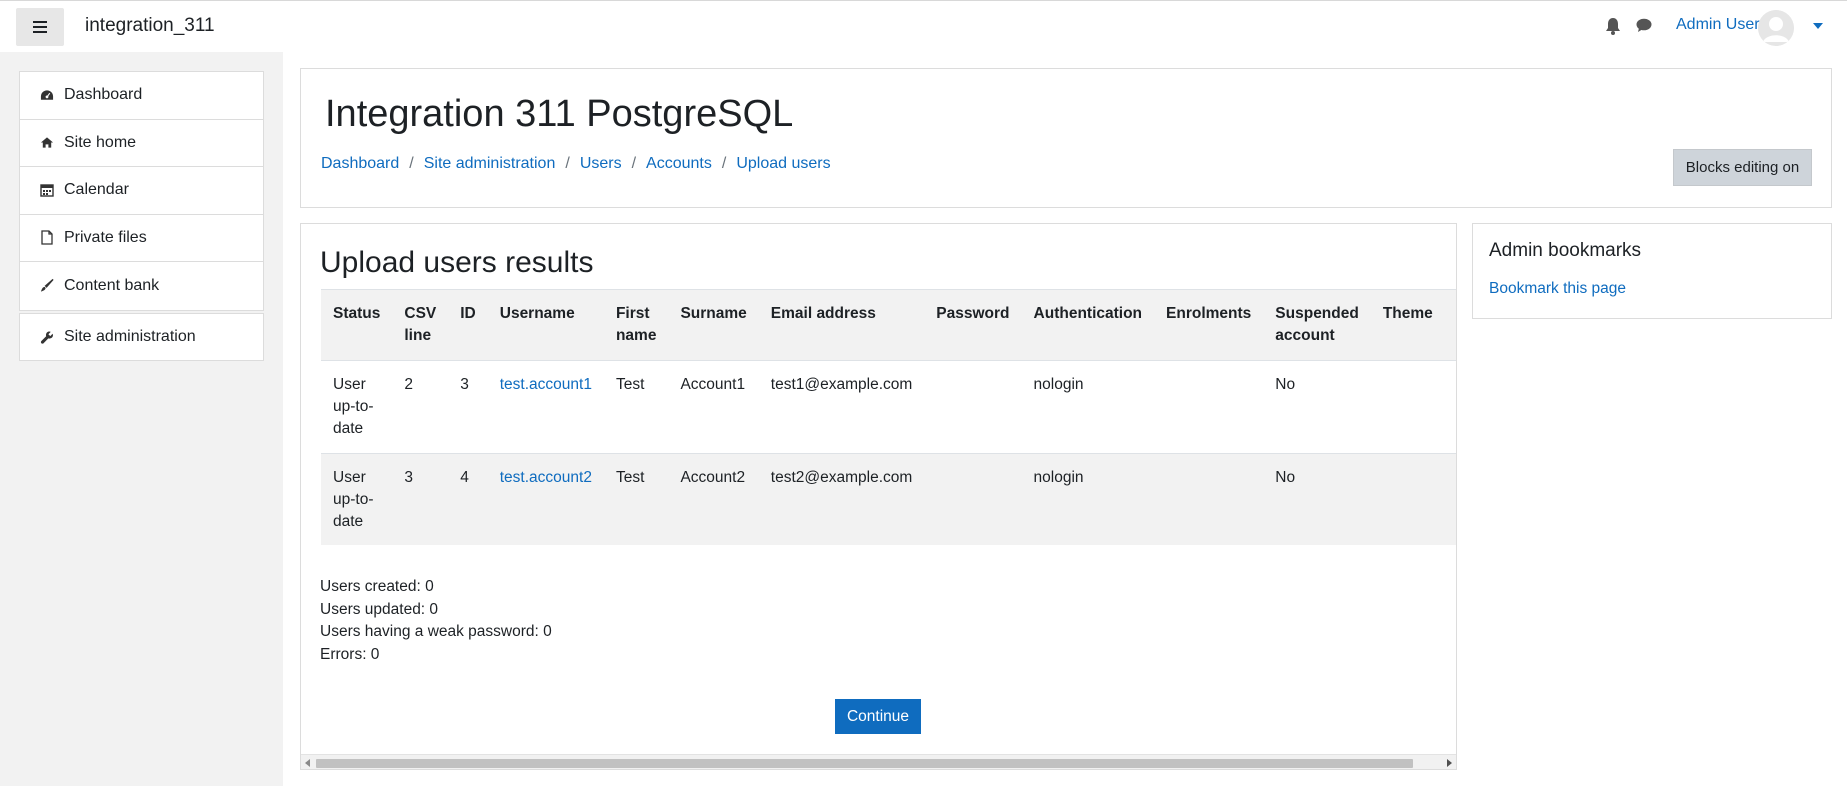 This screenshot has height=786, width=1847. I want to click on file-icon, so click(47, 237).